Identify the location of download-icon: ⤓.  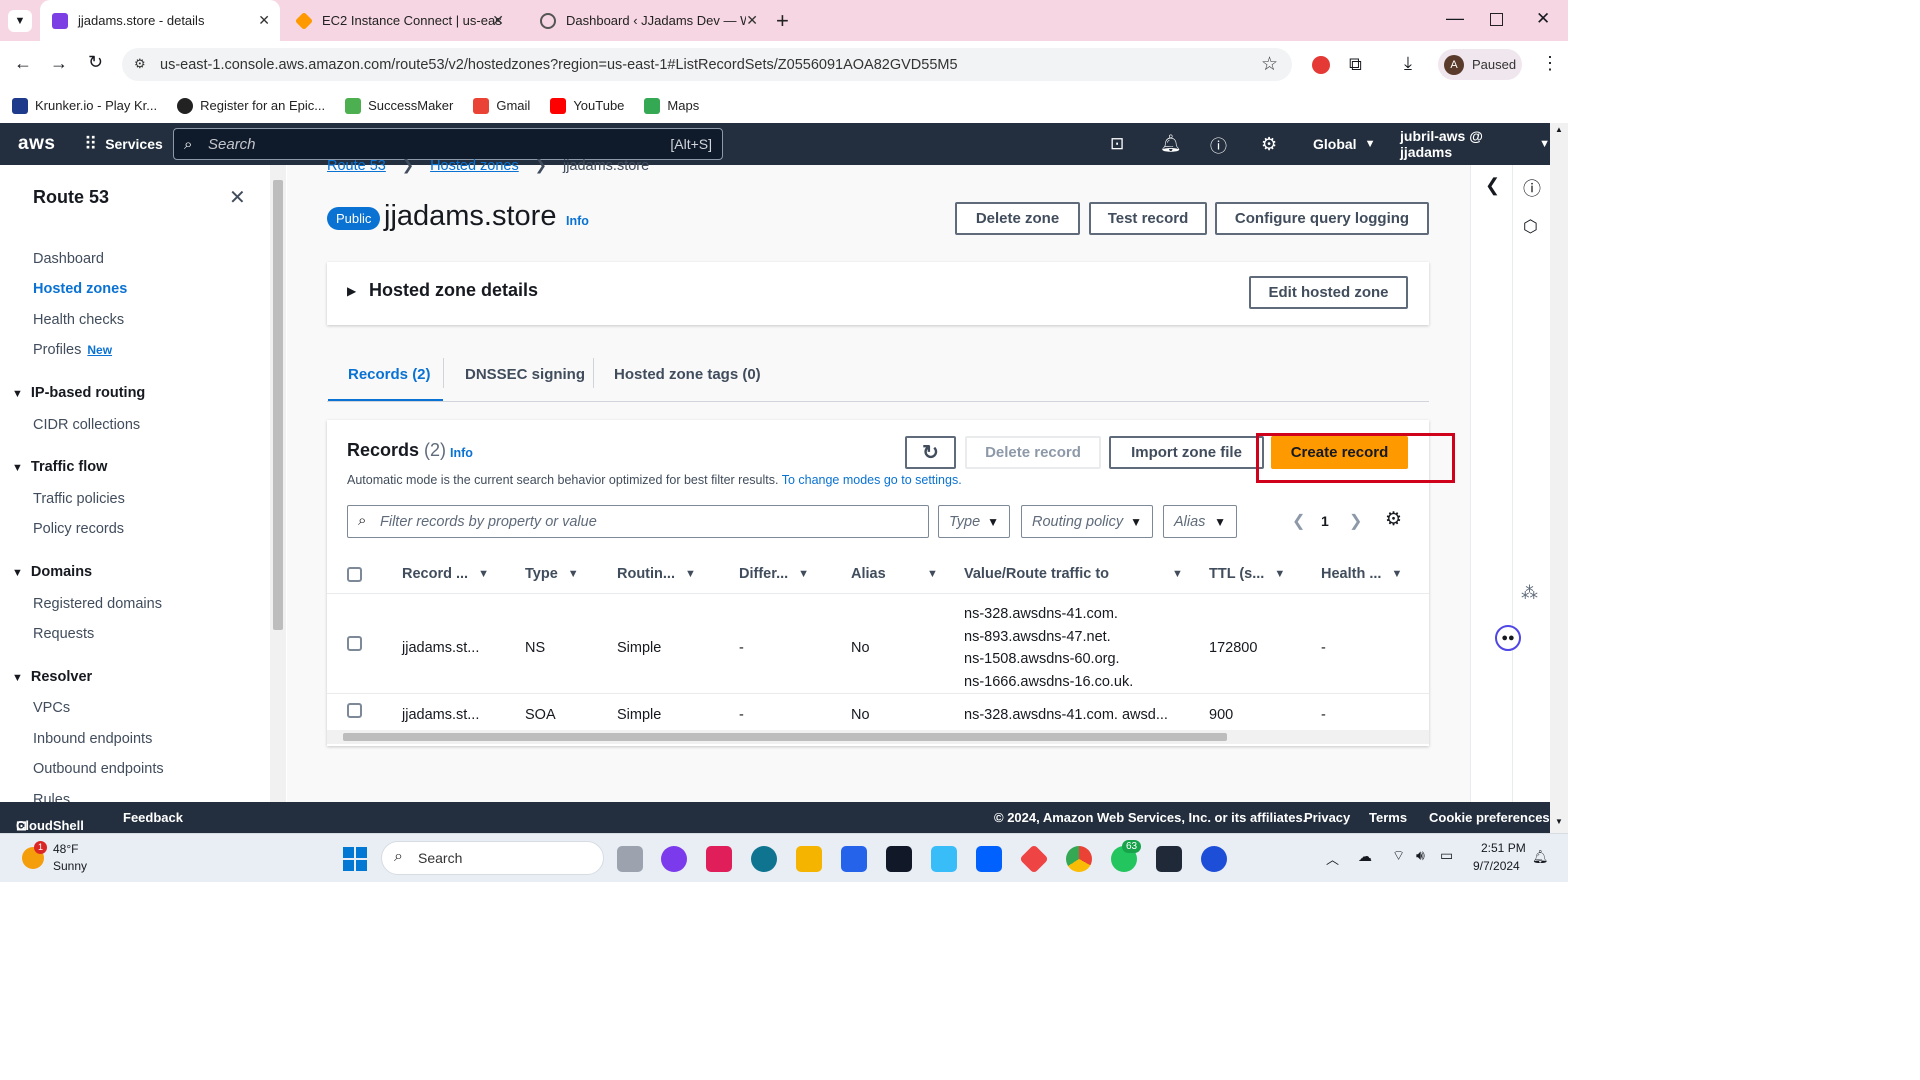
(1408, 63).